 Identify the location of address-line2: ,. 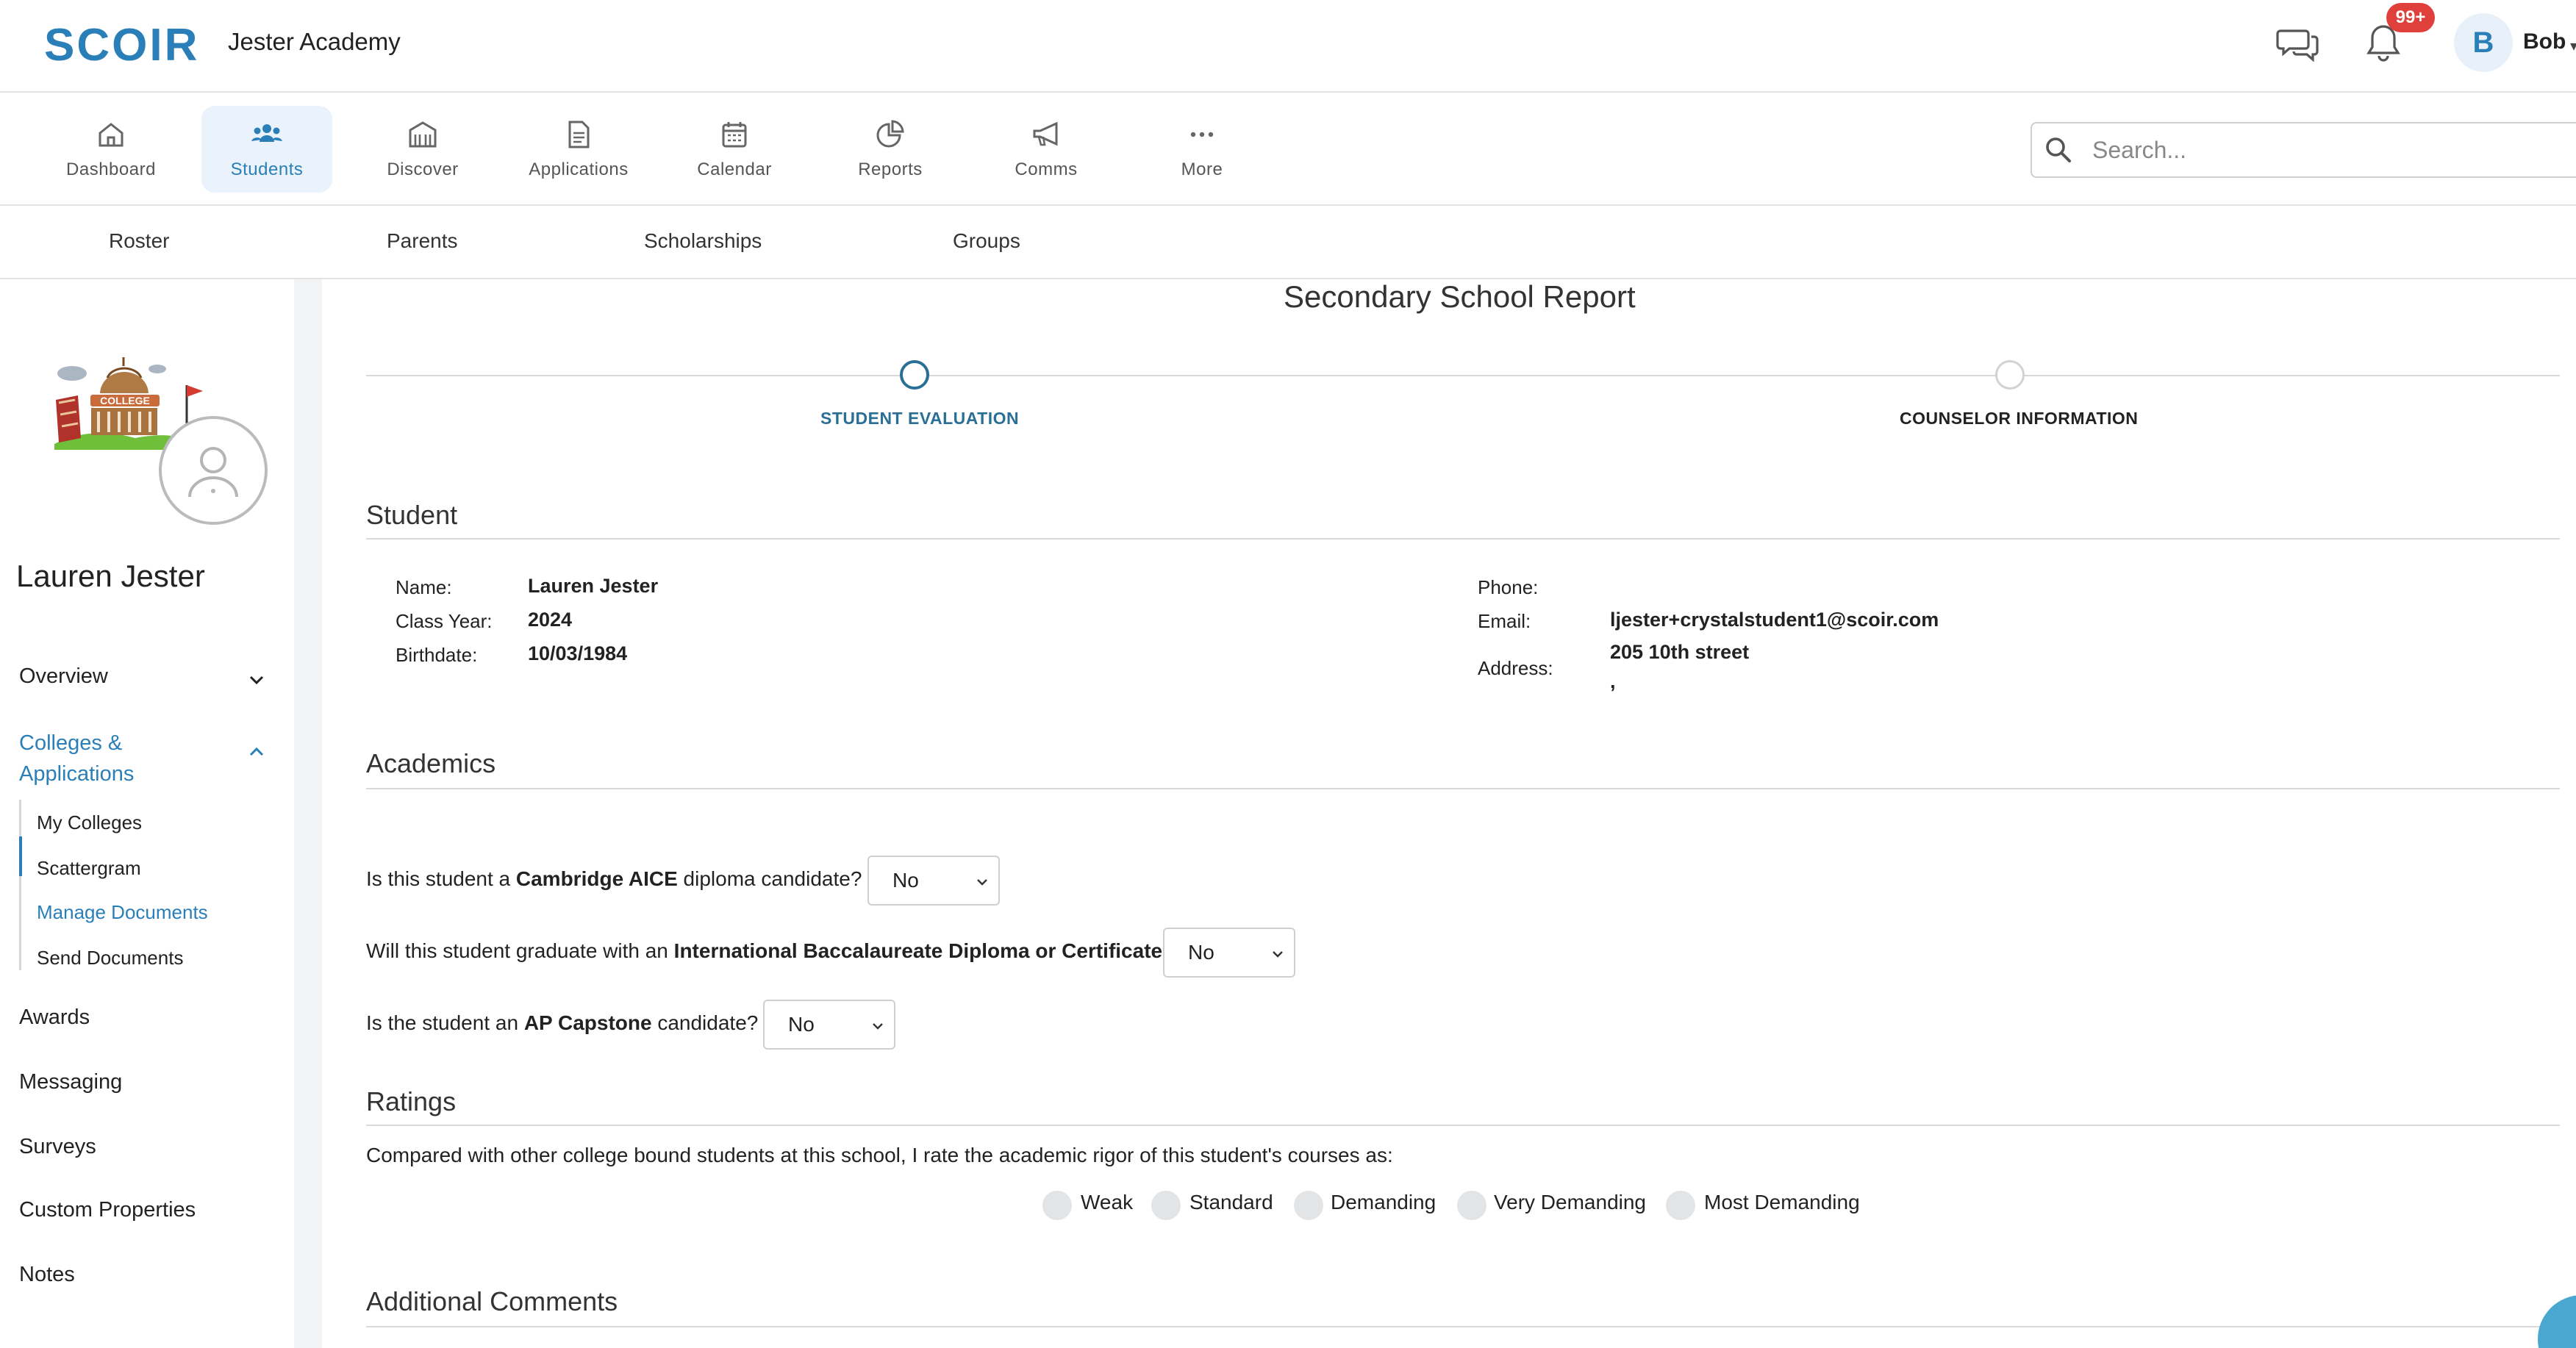
(1613, 681).